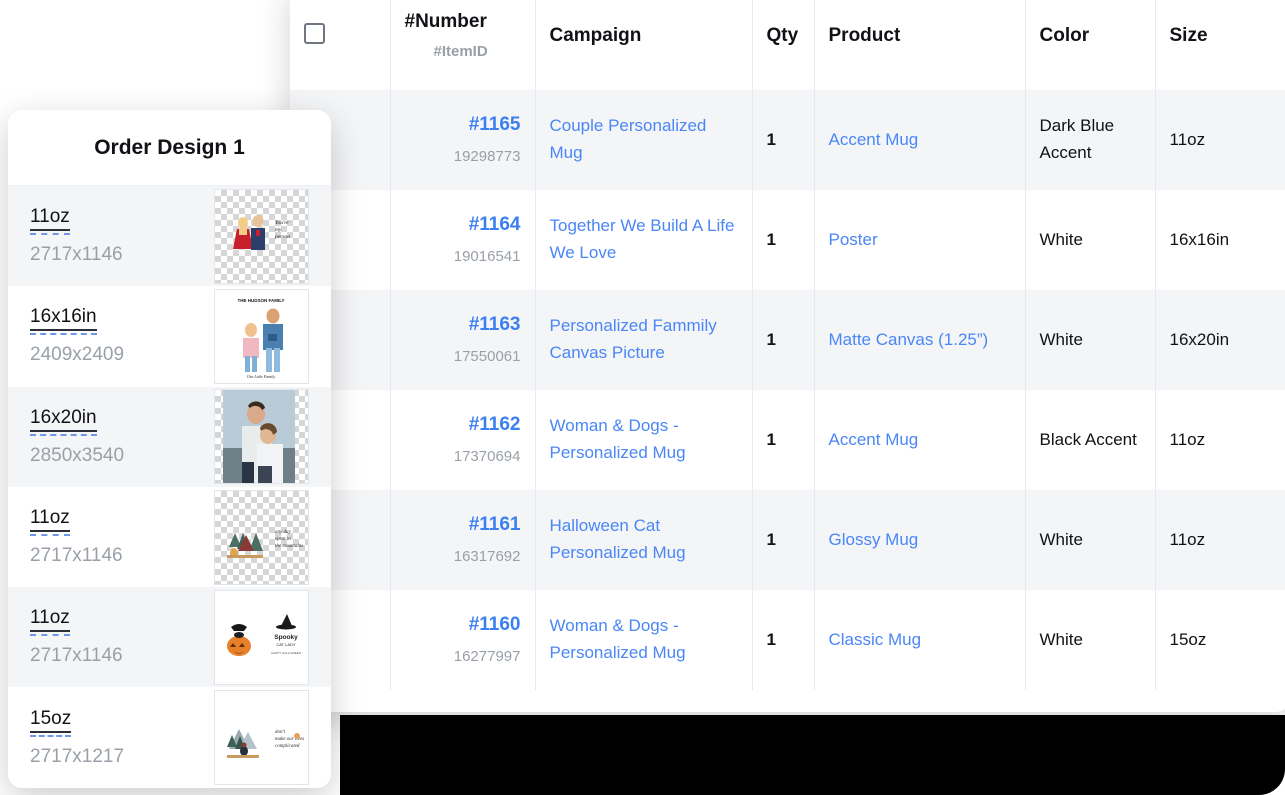 This screenshot has width=1285, height=795. I want to click on cell-campaign: Together We Build A Life We Love, so click(644, 240).